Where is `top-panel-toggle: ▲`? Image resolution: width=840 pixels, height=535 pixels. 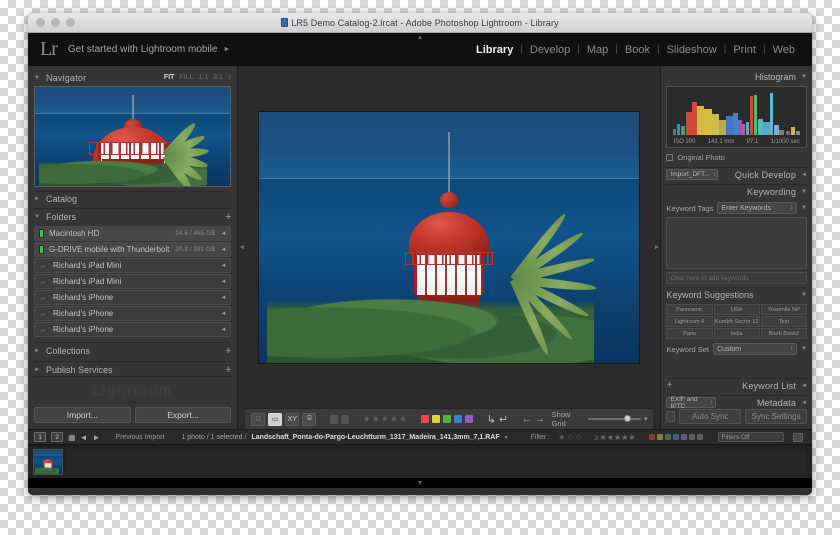
top-panel-toggle: ▲ is located at coordinates (420, 37).